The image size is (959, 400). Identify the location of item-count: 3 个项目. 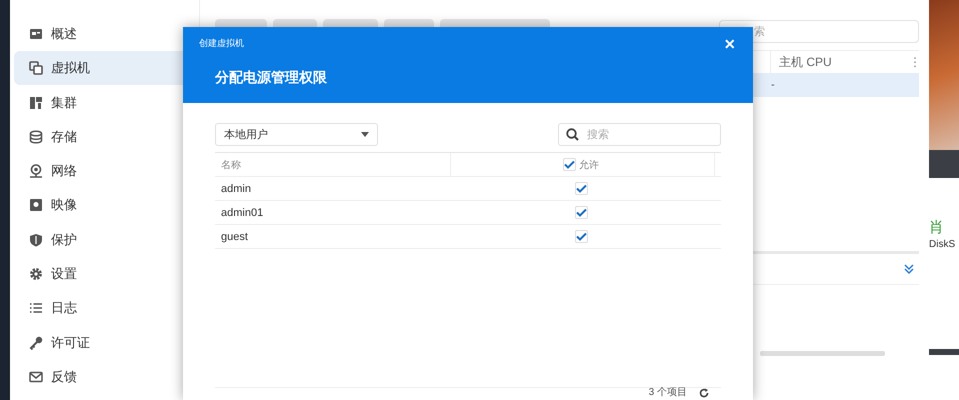
(667, 393).